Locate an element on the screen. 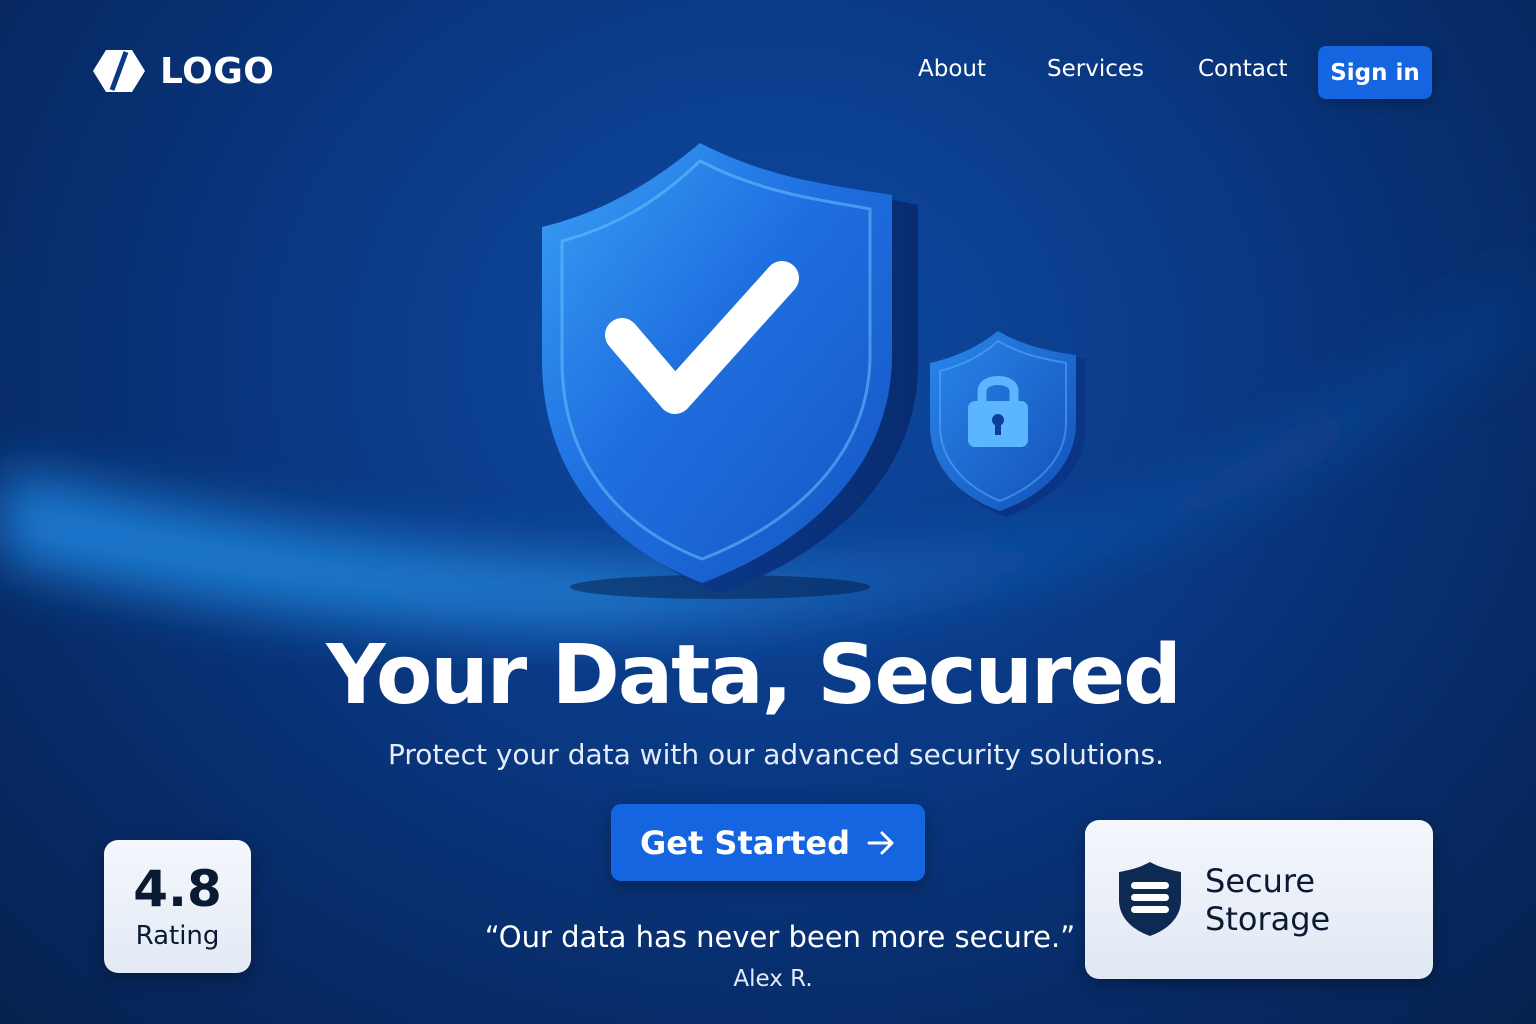 This screenshot has height=1024, width=1536. shield-check-icon is located at coordinates (730, 371).